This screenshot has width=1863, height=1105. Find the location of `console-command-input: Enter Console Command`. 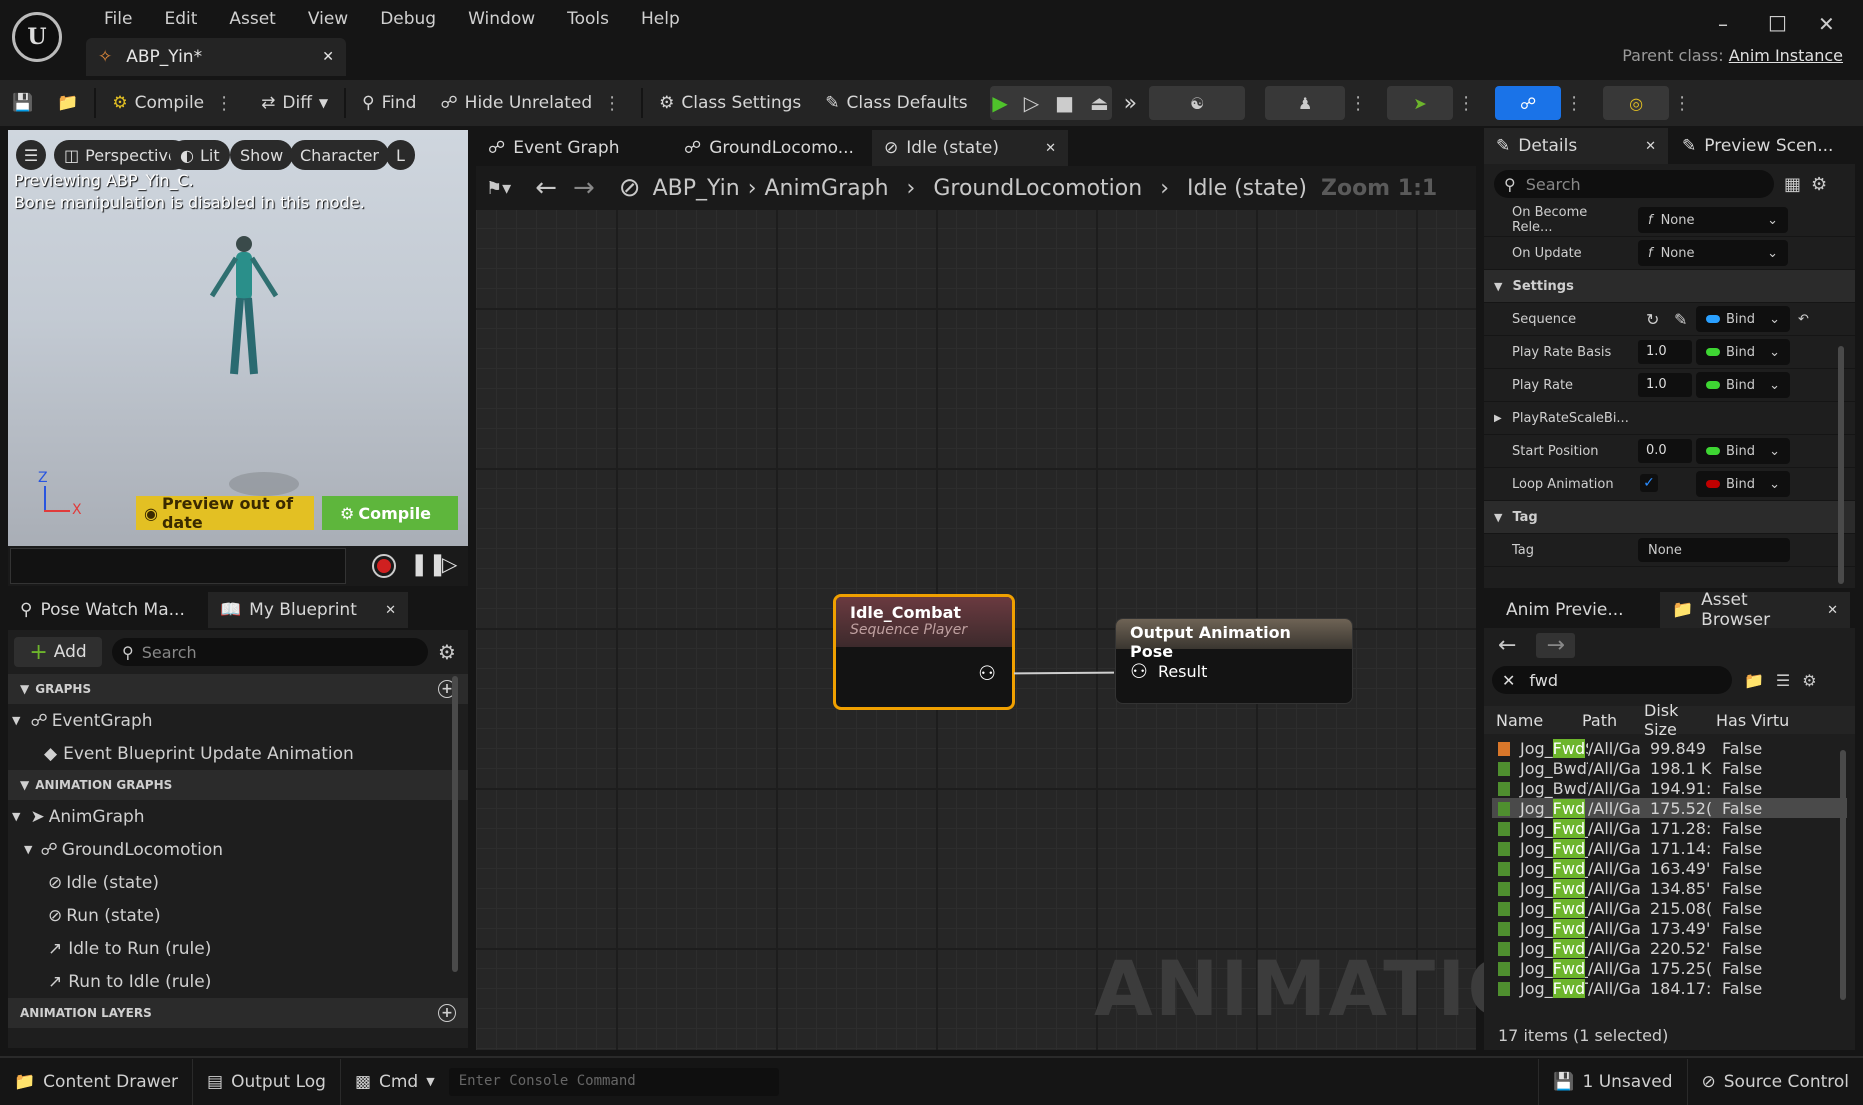

console-command-input: Enter Console Command is located at coordinates (613, 1081).